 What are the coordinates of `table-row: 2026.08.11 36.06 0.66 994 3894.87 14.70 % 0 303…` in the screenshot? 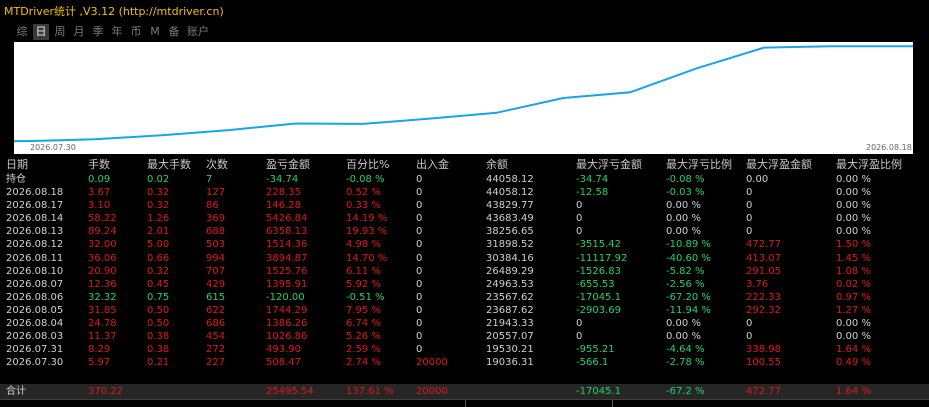 It's located at (464, 258).